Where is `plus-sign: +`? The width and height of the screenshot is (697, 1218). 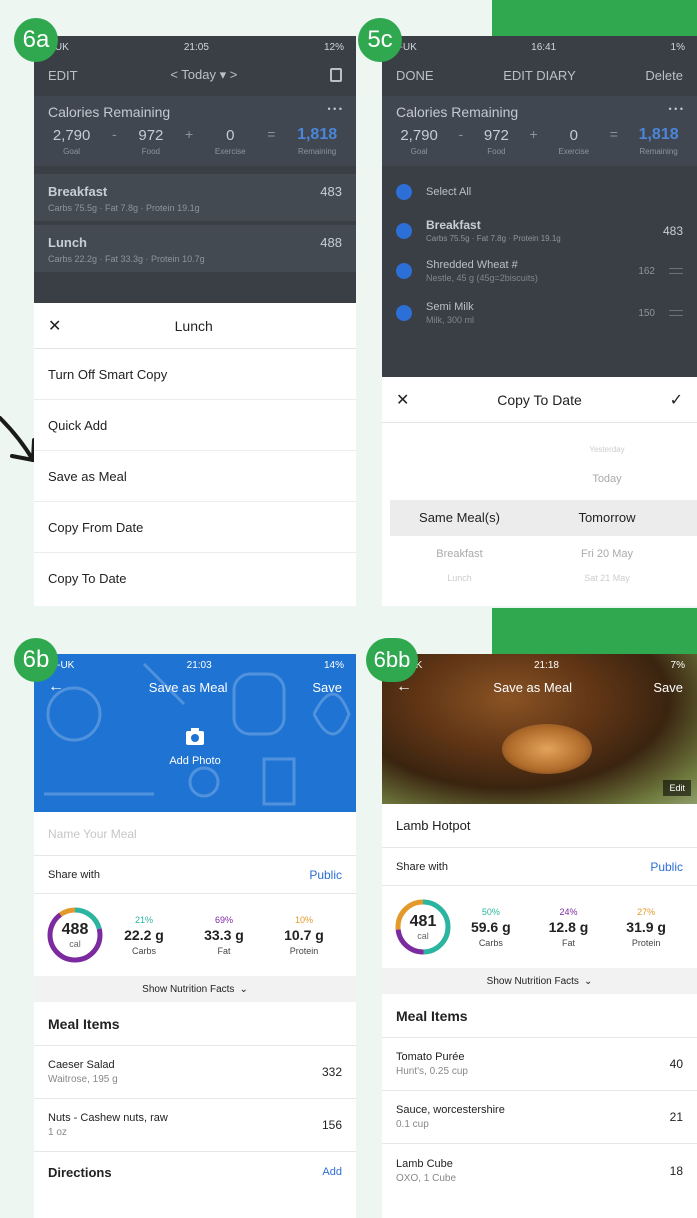
plus-sign: + is located at coordinates (533, 134).